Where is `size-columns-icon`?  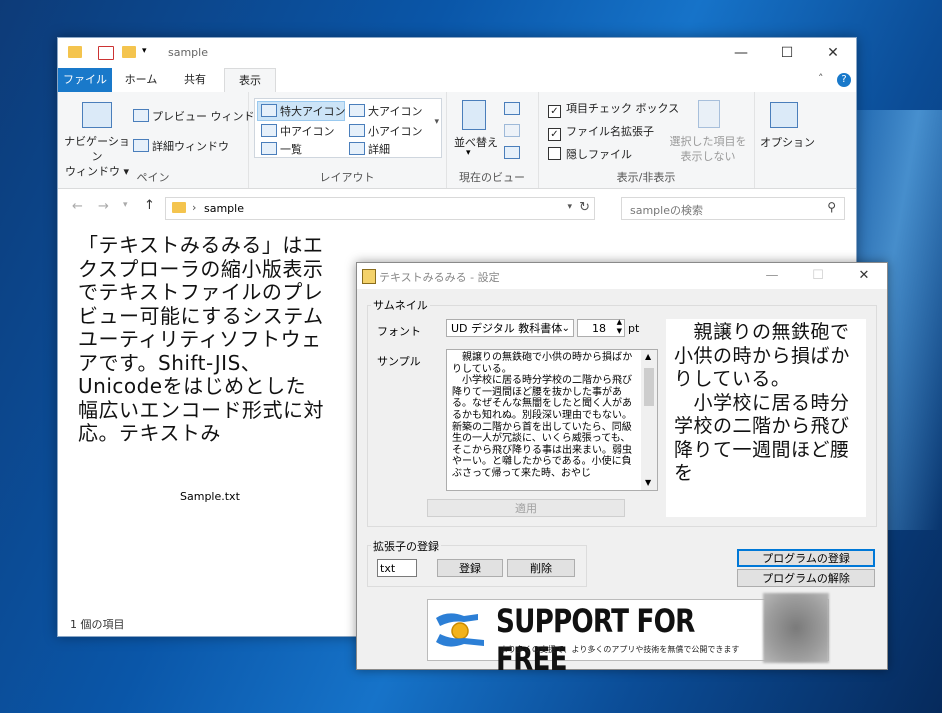 size-columns-icon is located at coordinates (512, 152).